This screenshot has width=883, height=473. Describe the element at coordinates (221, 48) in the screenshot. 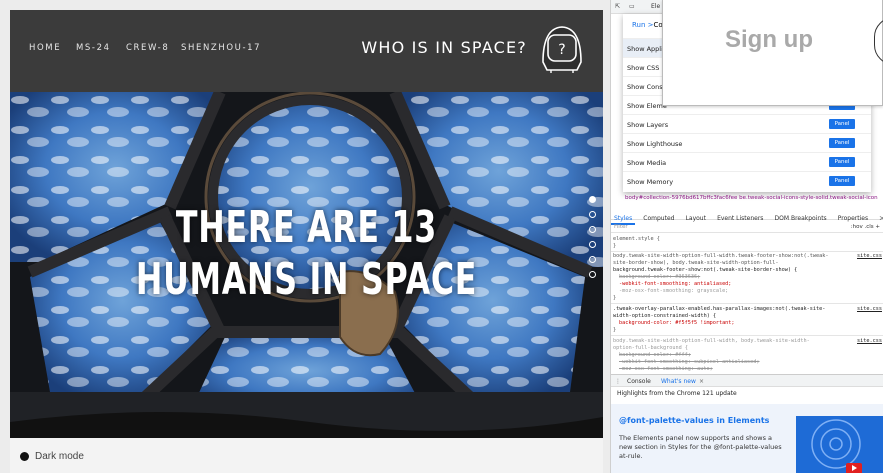

I see `nav-link-shenzhou-17: SHENZHOU-17` at that location.